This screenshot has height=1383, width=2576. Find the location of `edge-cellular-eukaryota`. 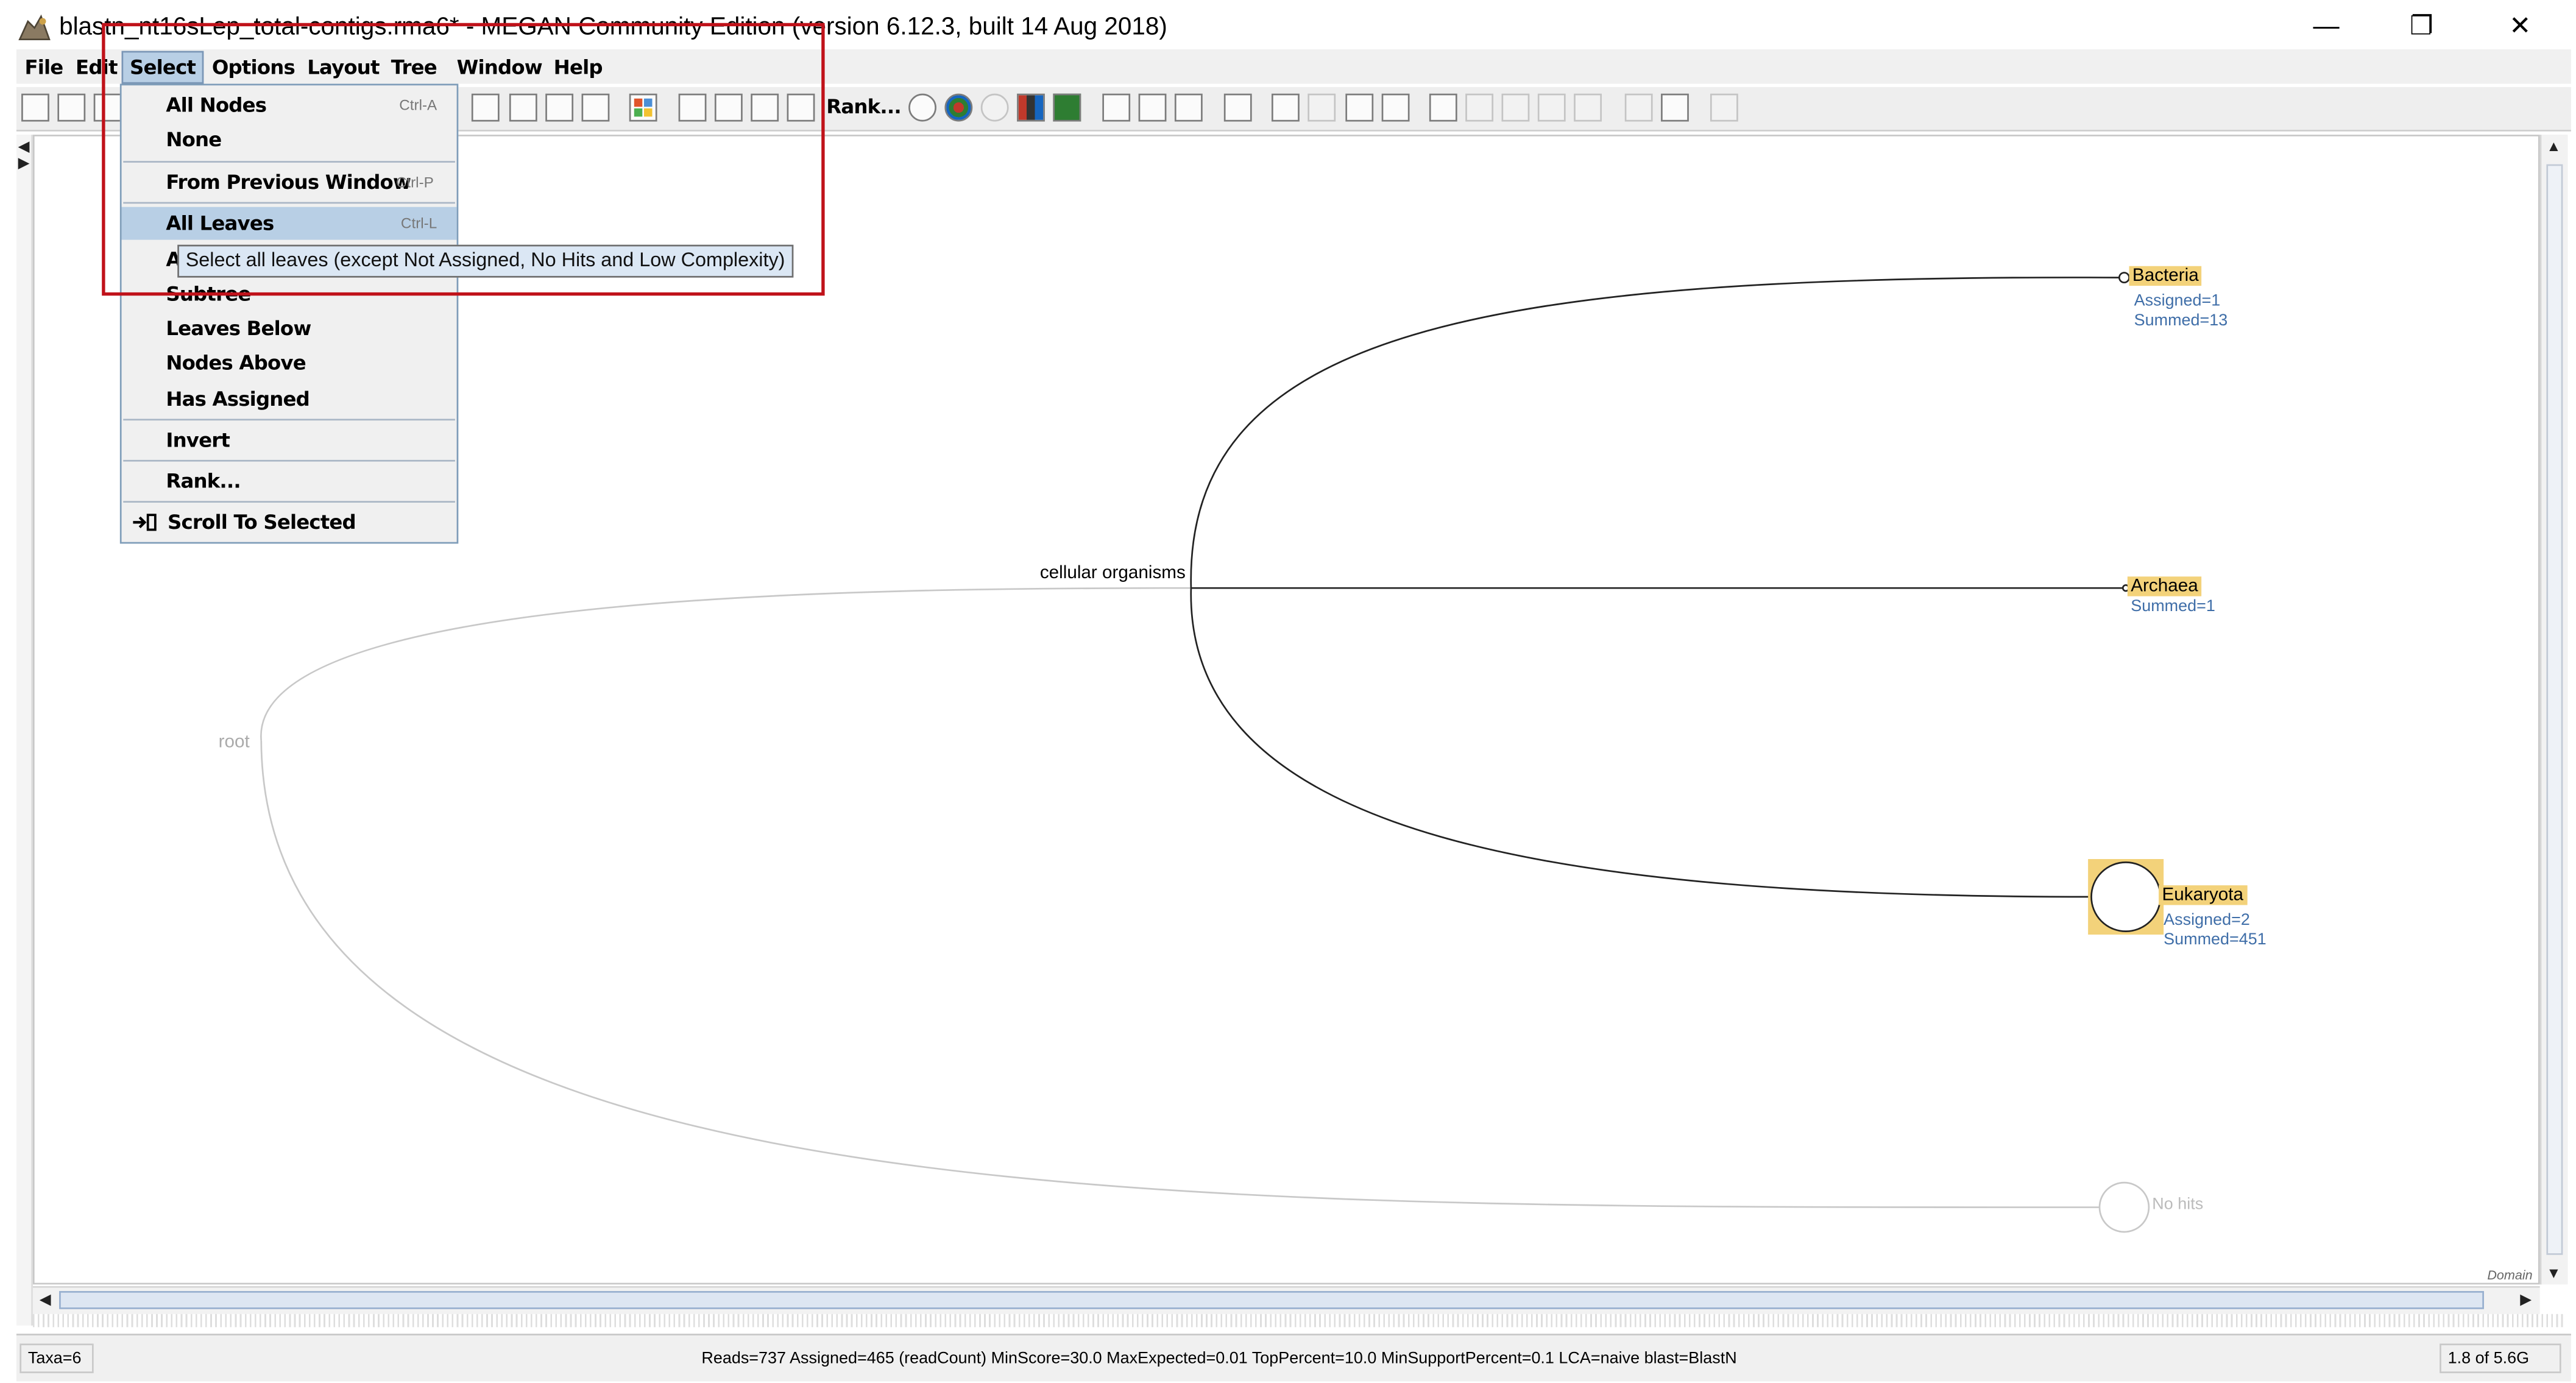

edge-cellular-eukaryota is located at coordinates (1641, 743).